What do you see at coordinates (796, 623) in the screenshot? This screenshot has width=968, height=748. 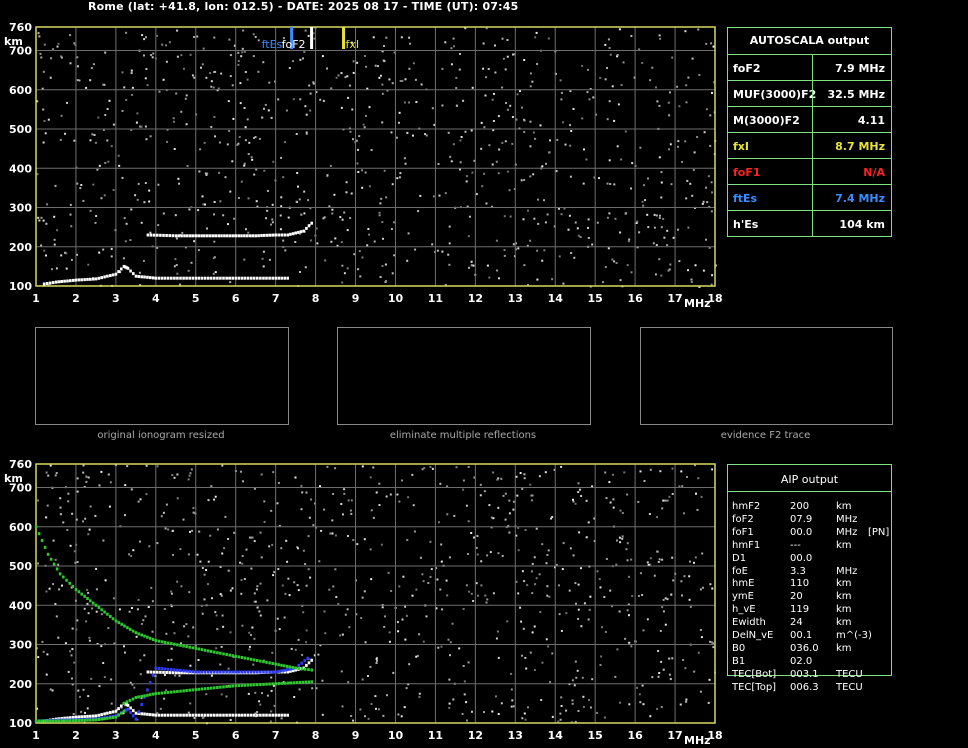 I see `aip-value: 24` at bounding box center [796, 623].